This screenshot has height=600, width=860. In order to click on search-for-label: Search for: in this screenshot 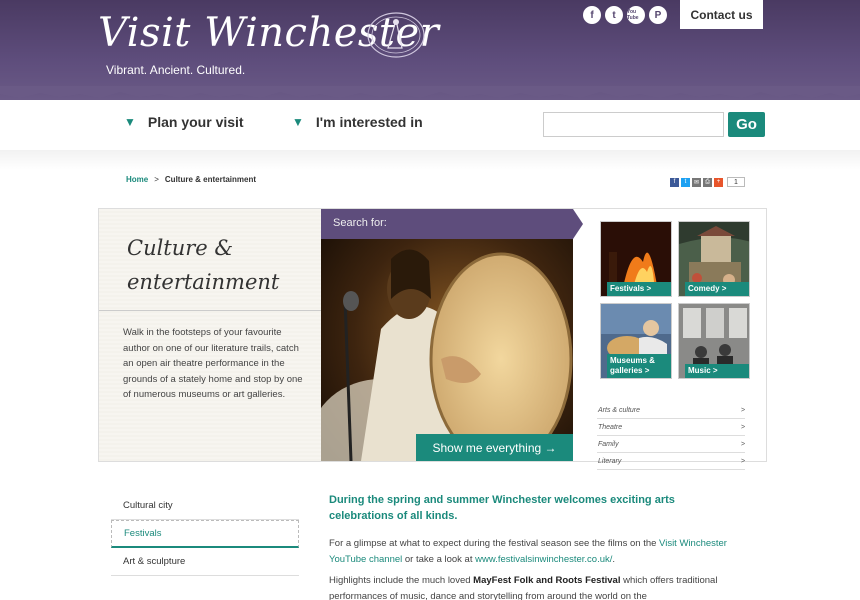, I will do `click(360, 223)`.